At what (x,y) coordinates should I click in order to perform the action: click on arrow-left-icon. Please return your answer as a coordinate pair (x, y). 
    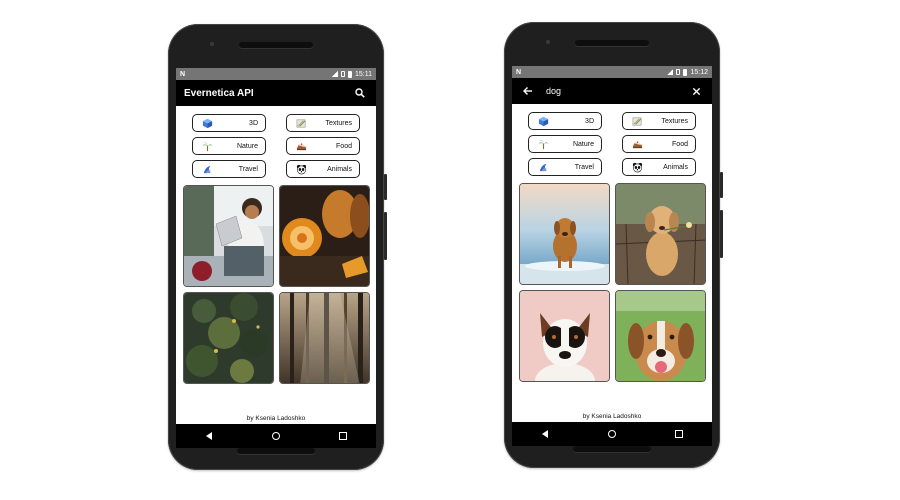
    Looking at the image, I should click on (527, 91).